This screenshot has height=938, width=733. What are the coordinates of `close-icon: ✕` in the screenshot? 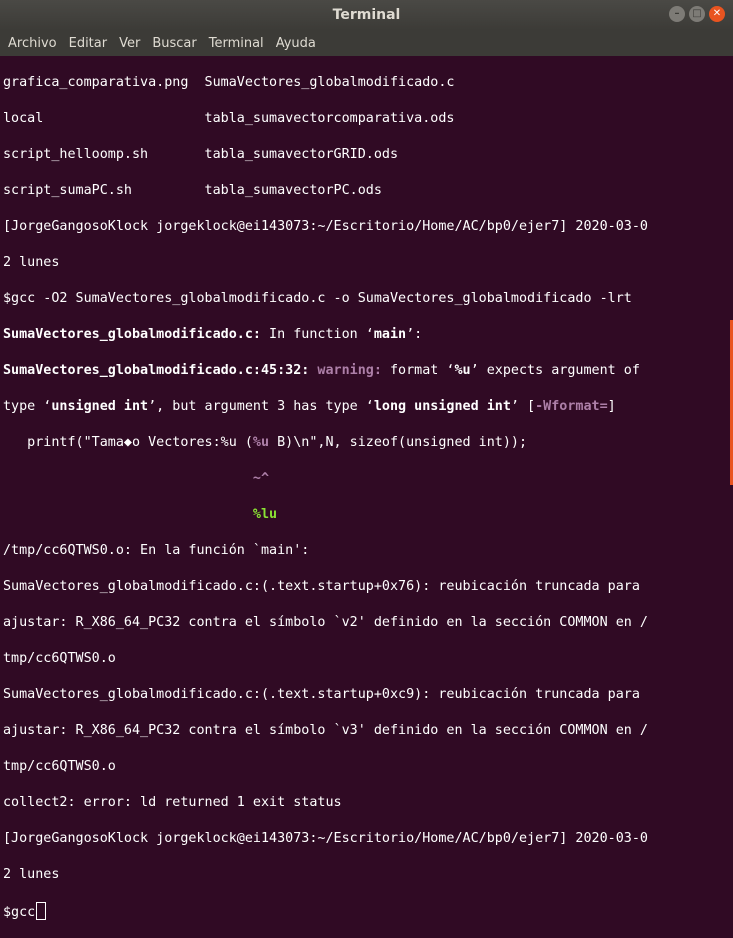 It's located at (717, 14).